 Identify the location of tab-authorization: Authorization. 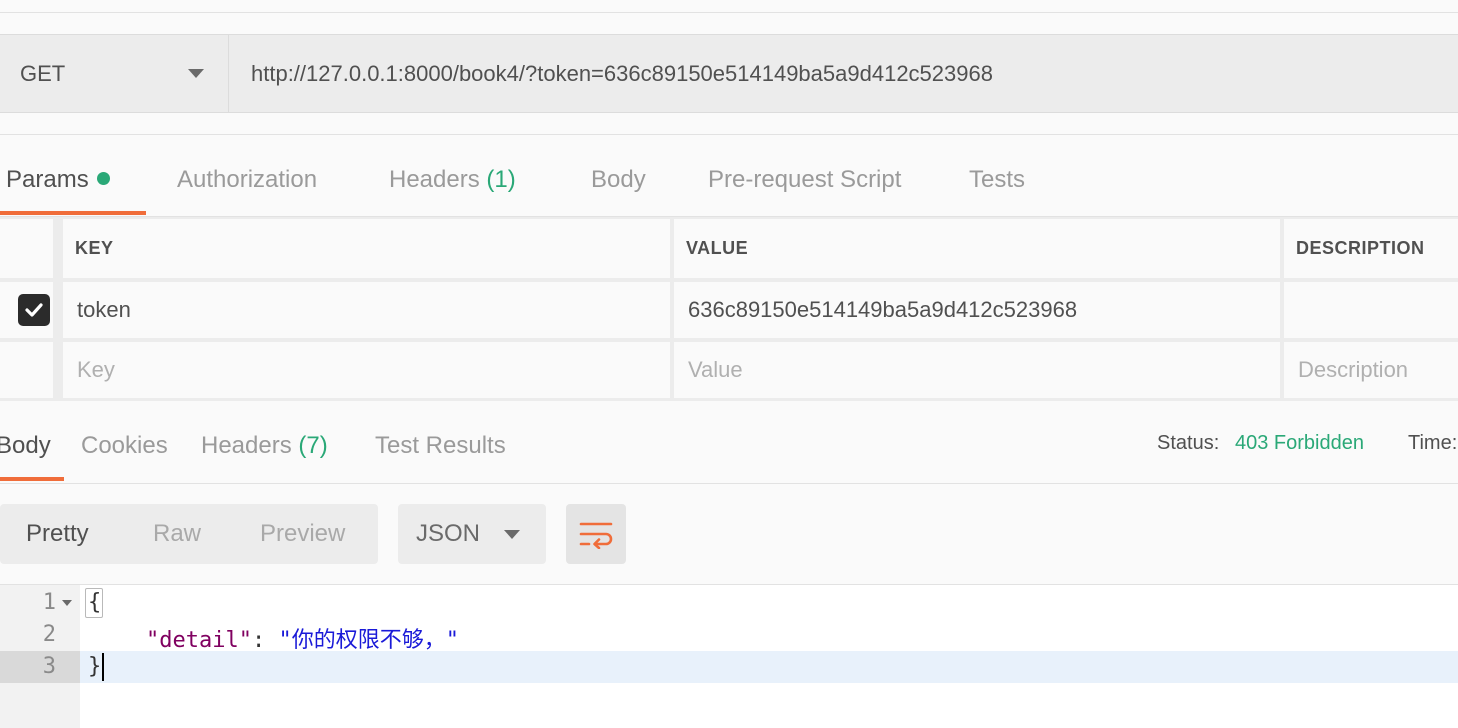
(247, 180).